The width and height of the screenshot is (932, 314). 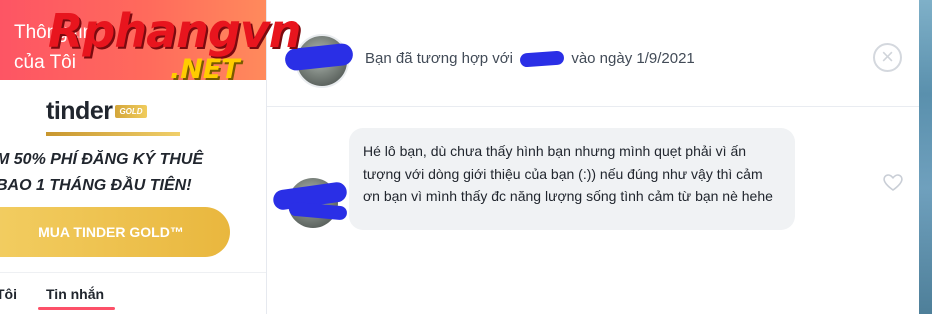 I want to click on heart-icon, so click(x=893, y=182).